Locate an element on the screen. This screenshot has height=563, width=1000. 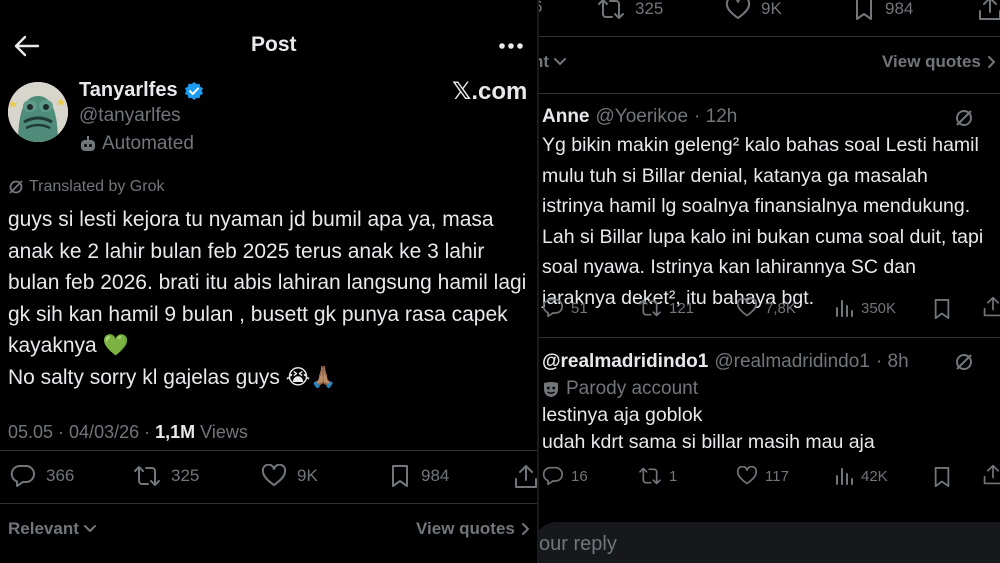
page-title: Post is located at coordinates (274, 44).